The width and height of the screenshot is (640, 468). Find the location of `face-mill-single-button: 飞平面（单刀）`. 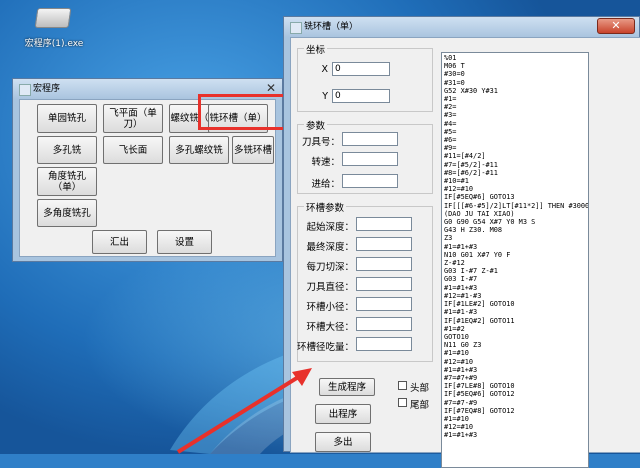

face-mill-single-button: 飞平面（单刀） is located at coordinates (133, 118).